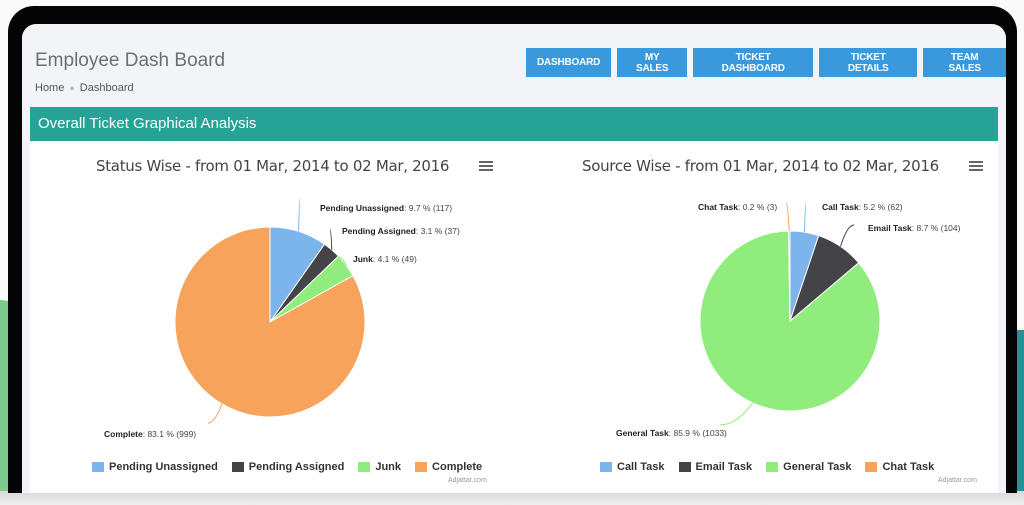 This screenshot has width=1024, height=505. What do you see at coordinates (401, 231) in the screenshot?
I see `data-label-pending-assigned: Pending Assigned: 3.1 % (37)` at bounding box center [401, 231].